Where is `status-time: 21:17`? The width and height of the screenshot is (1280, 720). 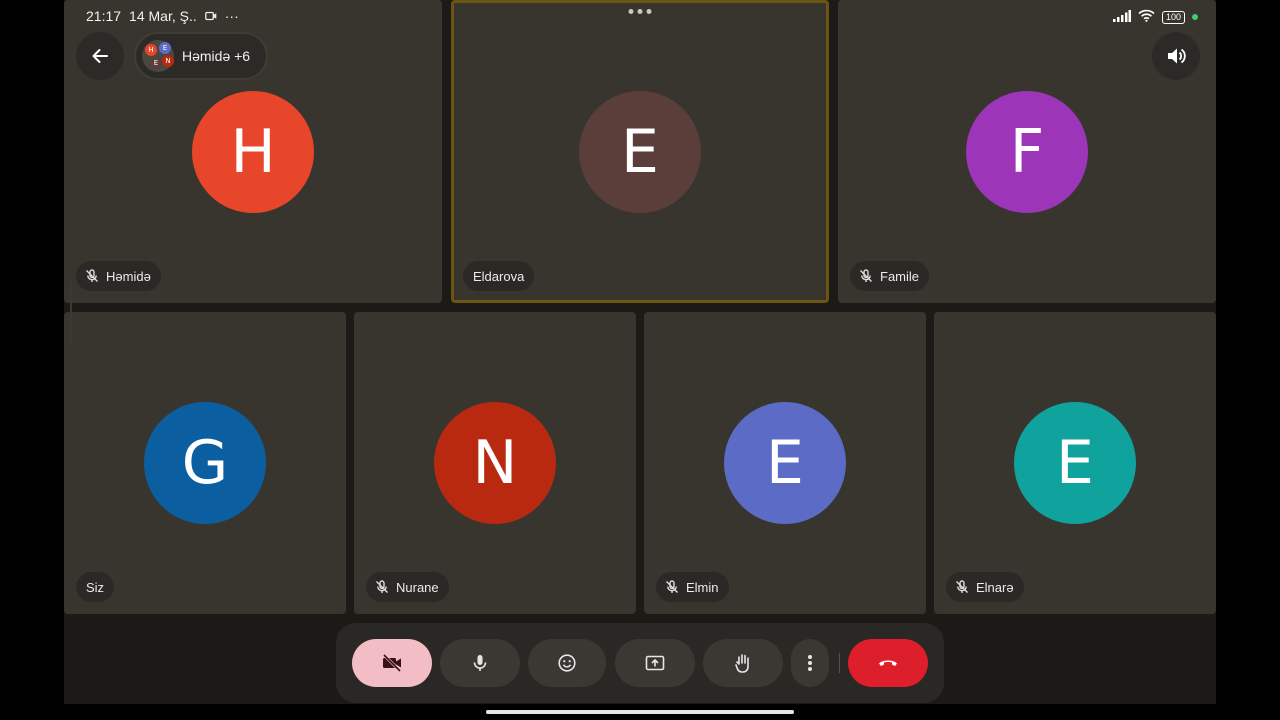
status-time: 21:17 is located at coordinates (104, 16).